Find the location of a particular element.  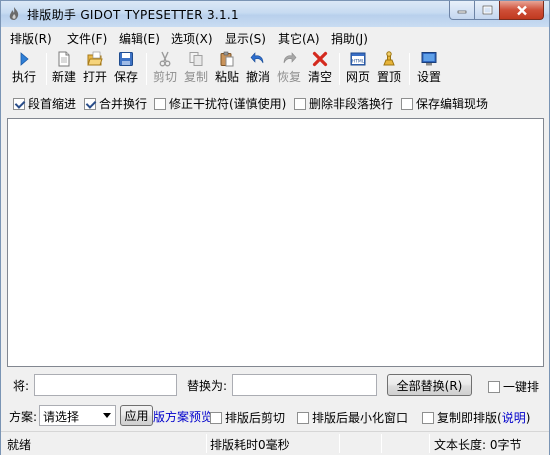

pin-top-icon is located at coordinates (389, 58).